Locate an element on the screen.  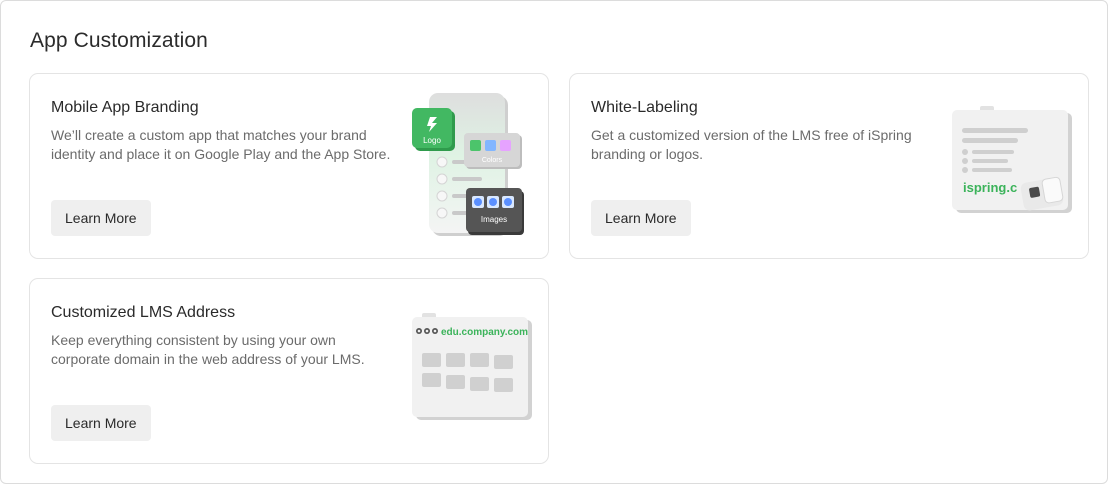
card-title: White-Labeling is located at coordinates (644, 107).